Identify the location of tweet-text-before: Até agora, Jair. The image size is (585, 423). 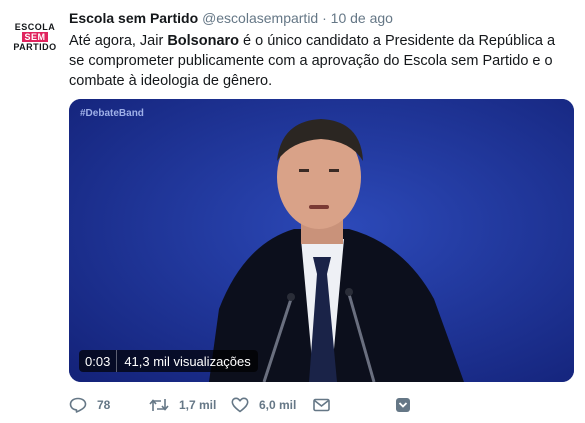
(118, 41).